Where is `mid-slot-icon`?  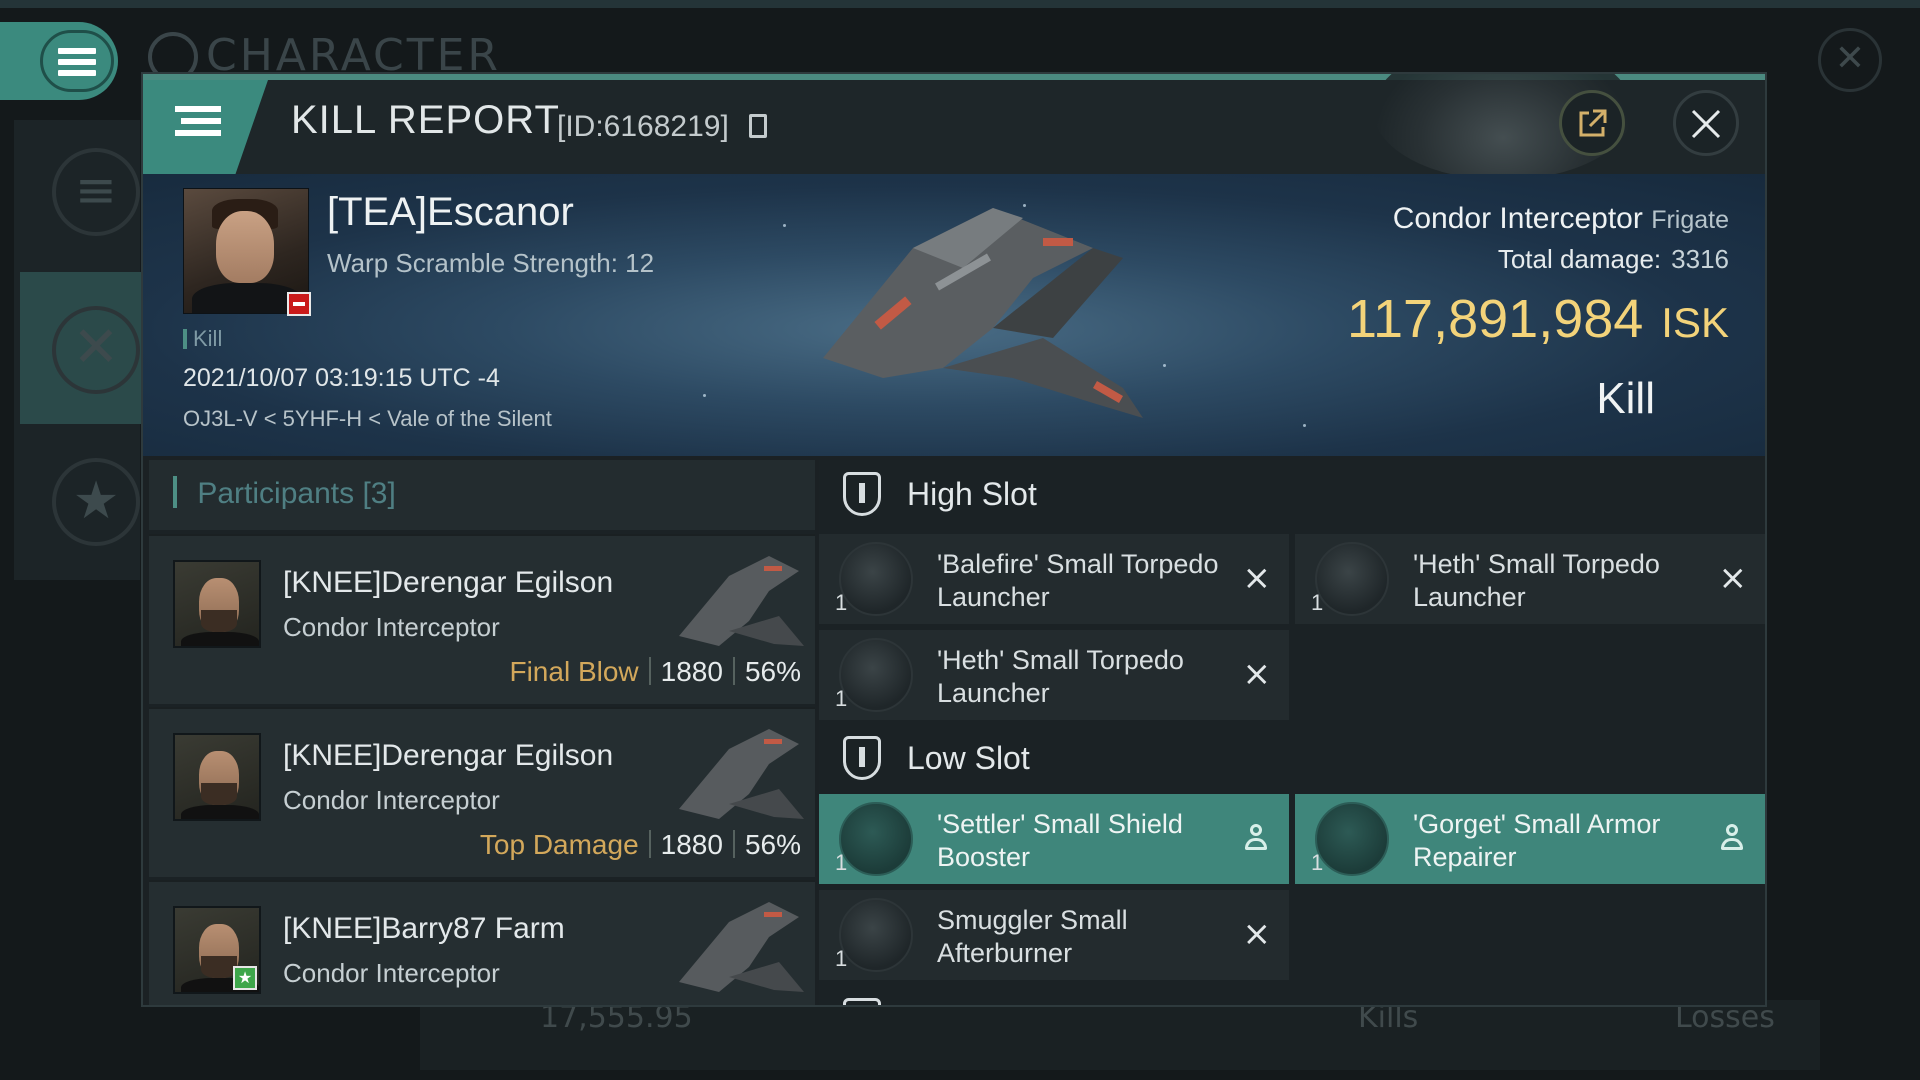 mid-slot-icon is located at coordinates (862, 1001).